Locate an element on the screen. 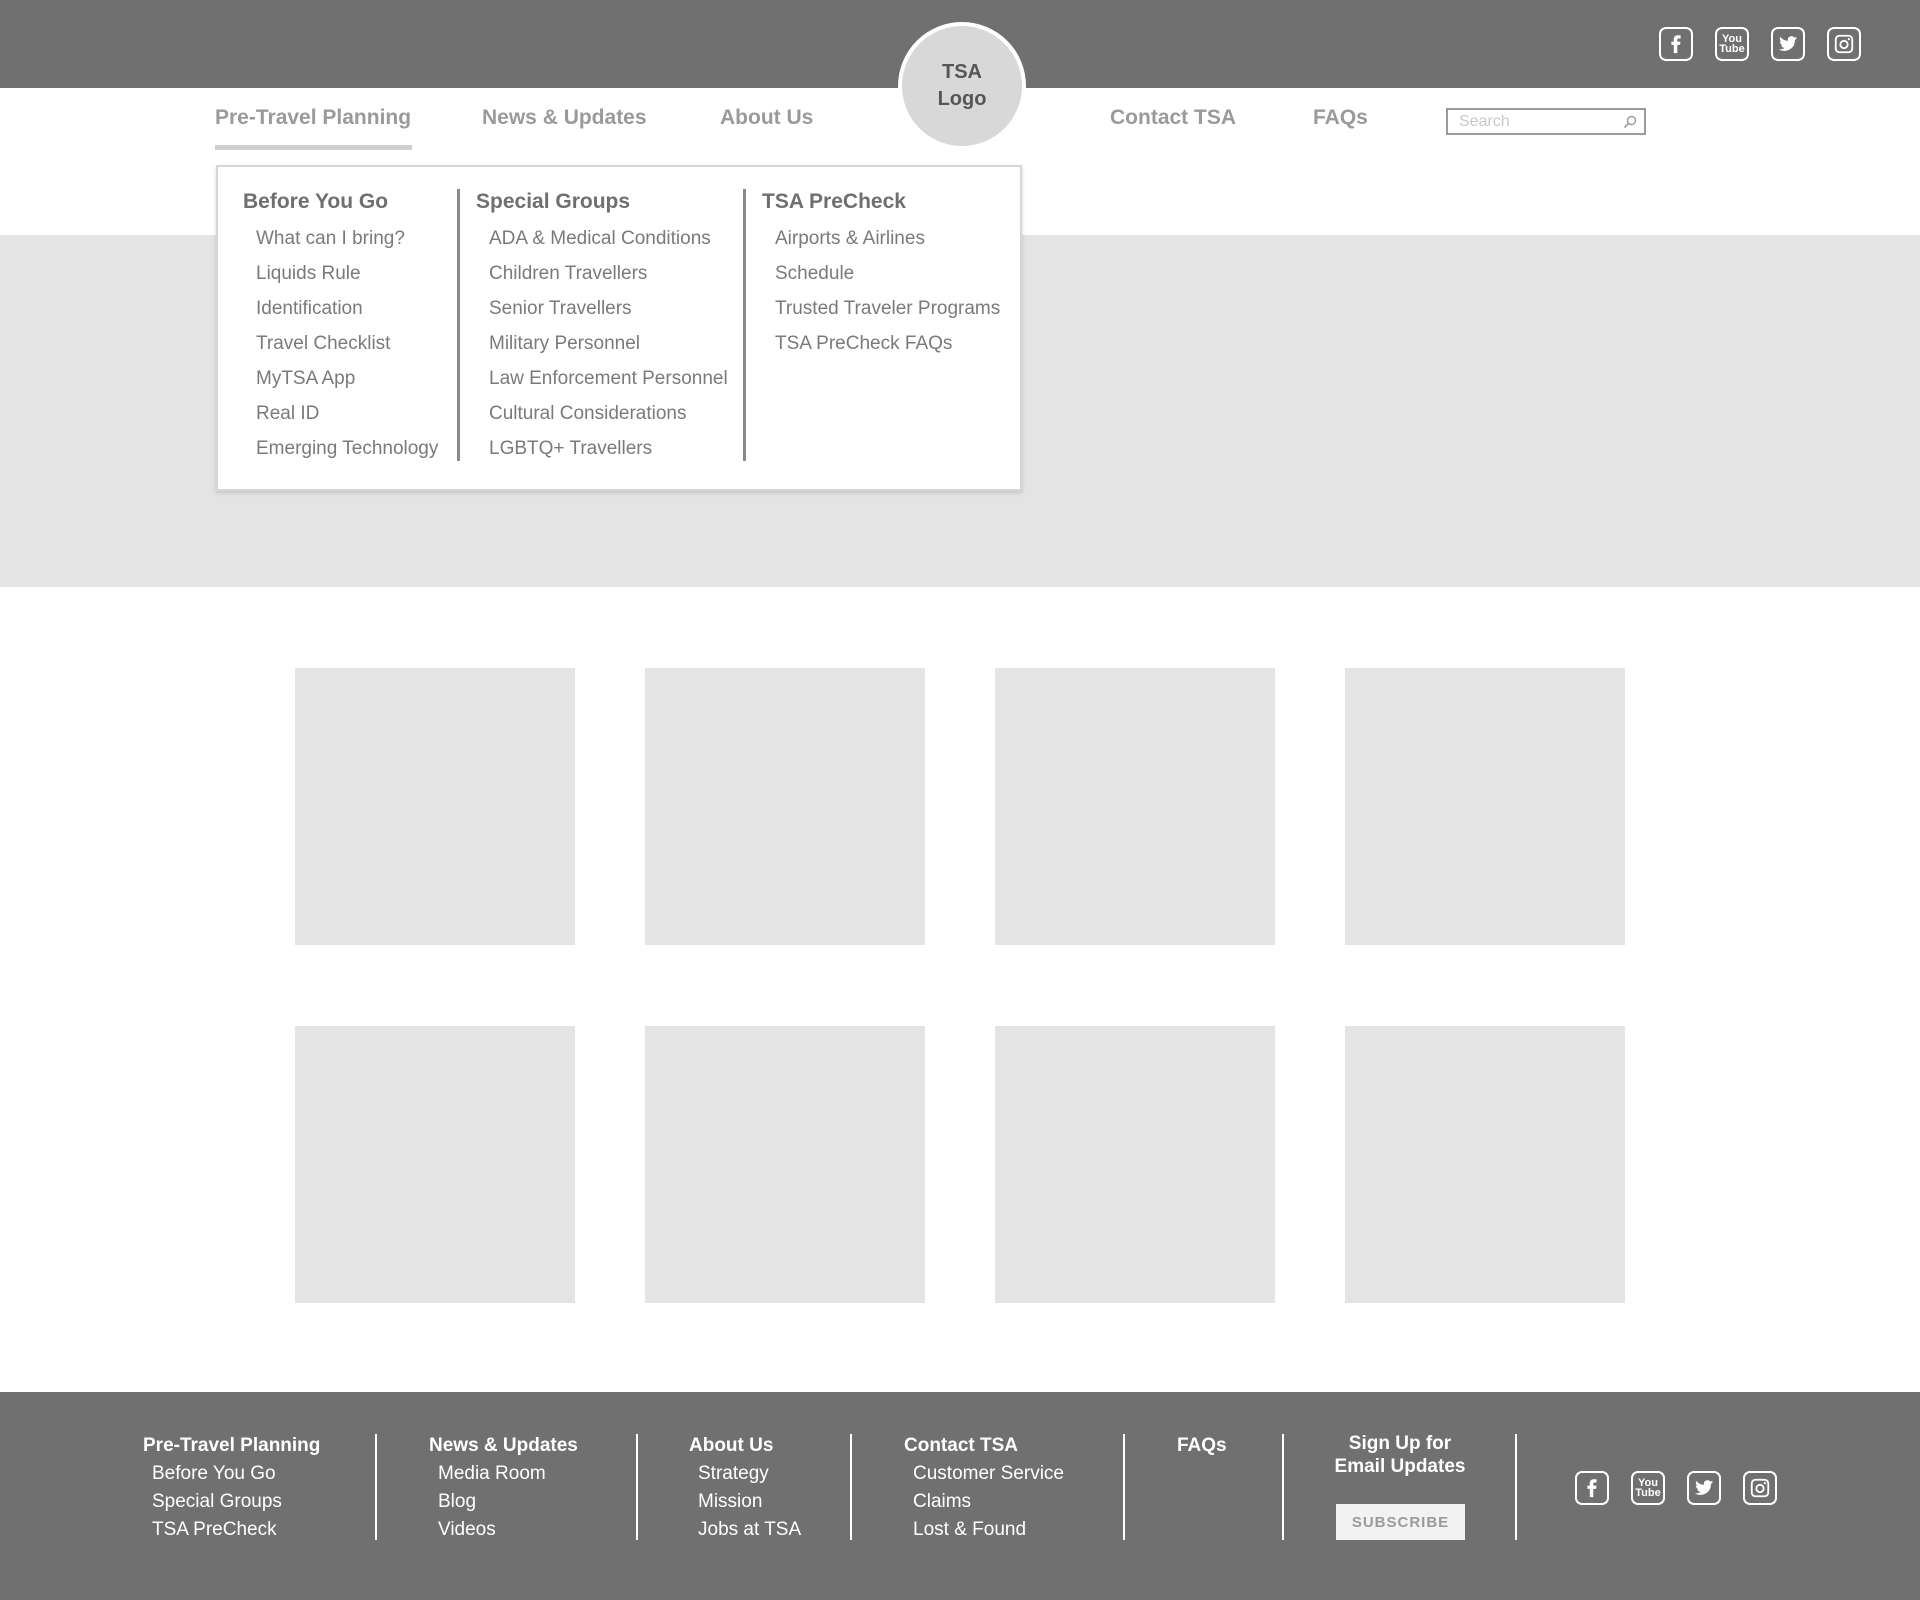  menu-link: LGBTQ+ Travellers is located at coordinates (602, 448).